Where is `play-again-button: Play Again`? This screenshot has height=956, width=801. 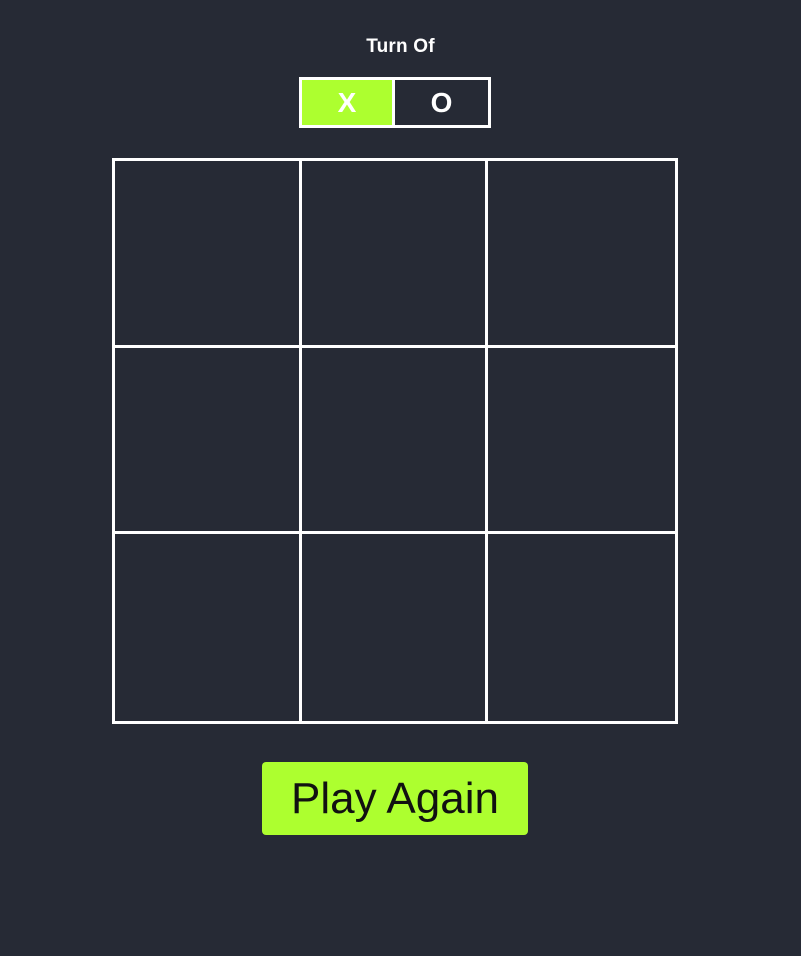
play-again-button: Play Again is located at coordinates (395, 798).